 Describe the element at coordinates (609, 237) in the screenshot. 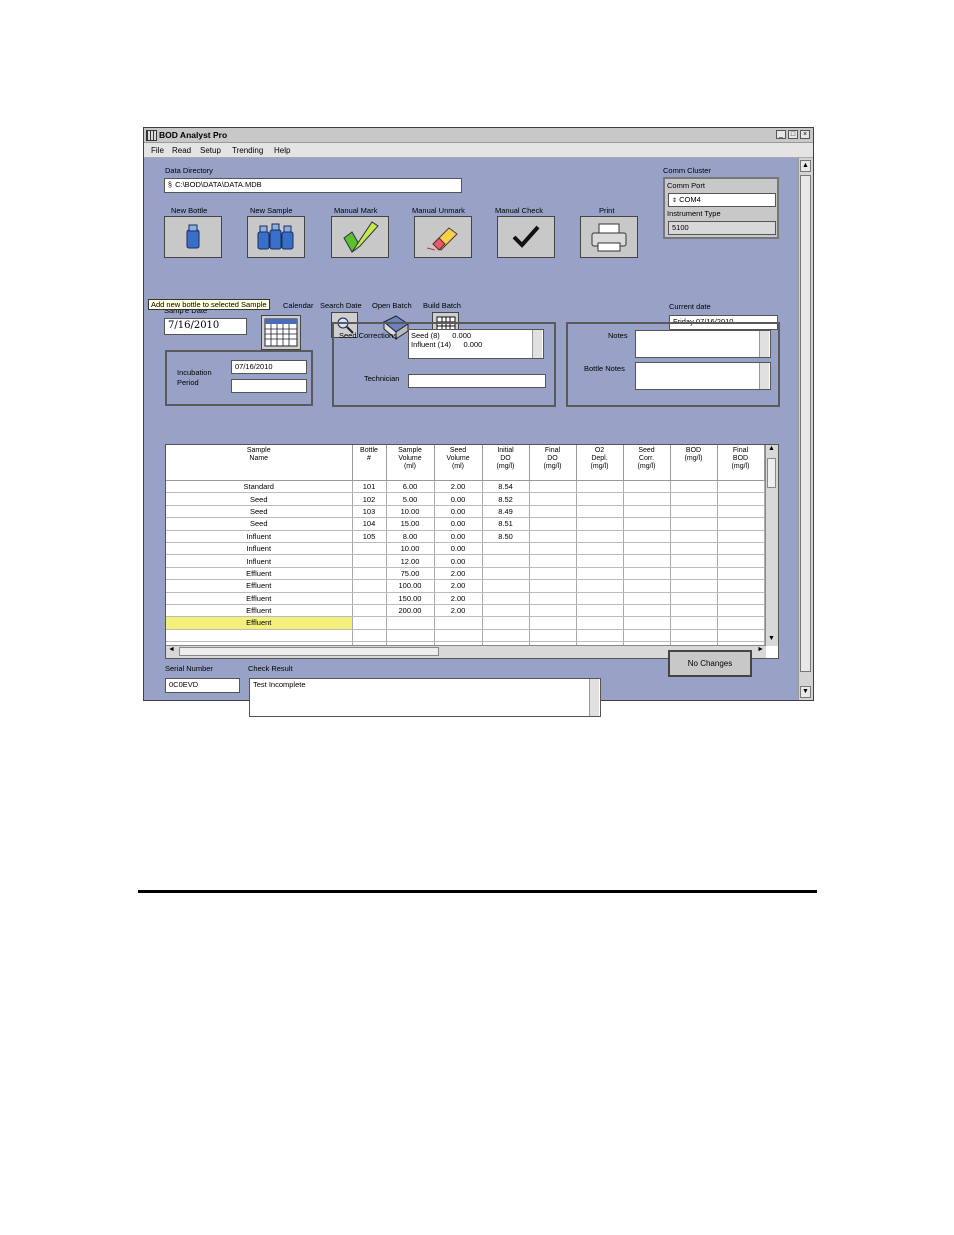

I see `print-button` at that location.